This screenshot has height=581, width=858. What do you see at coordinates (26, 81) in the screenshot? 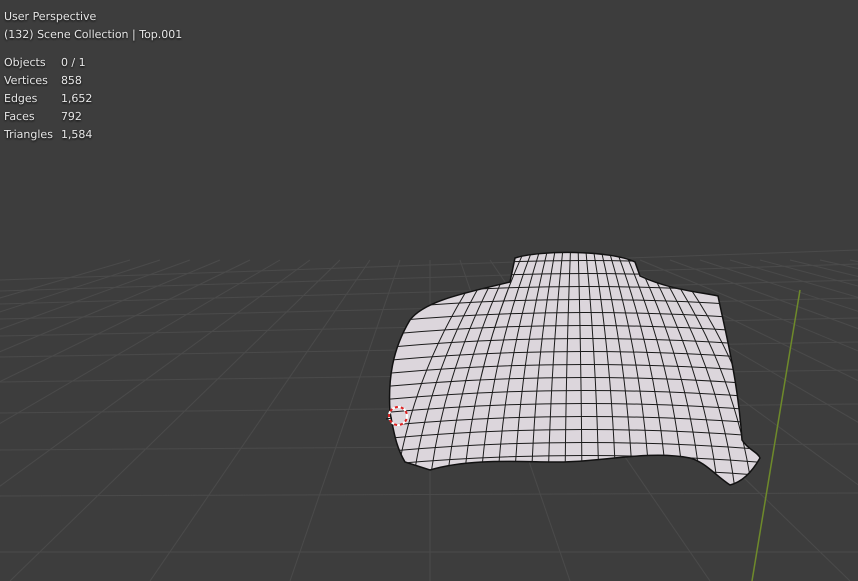
I see `stat-label: Vertices` at bounding box center [26, 81].